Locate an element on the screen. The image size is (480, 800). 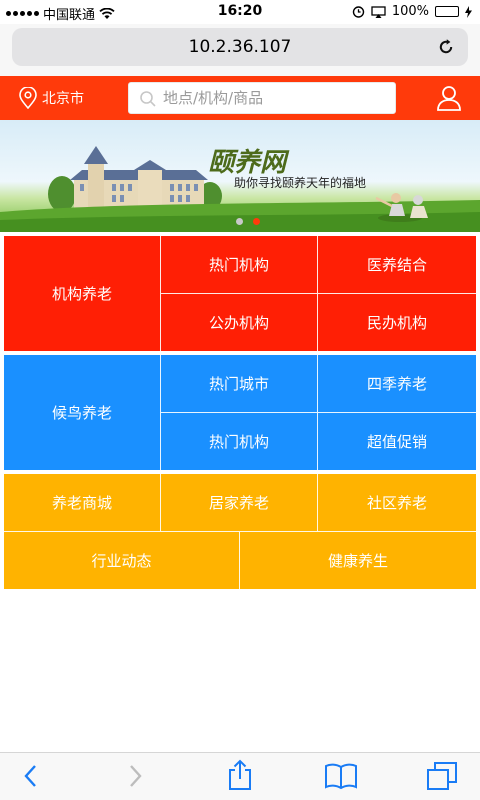
banner-carousel: 颐养网 助你寻找颐养天年的福地 is located at coordinates (240, 176).